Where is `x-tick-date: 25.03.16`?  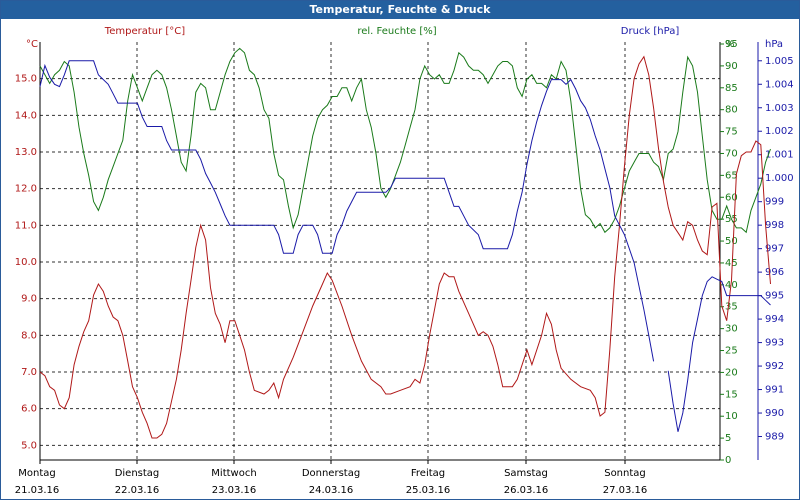
x-tick-date: 25.03.16 is located at coordinates (428, 490).